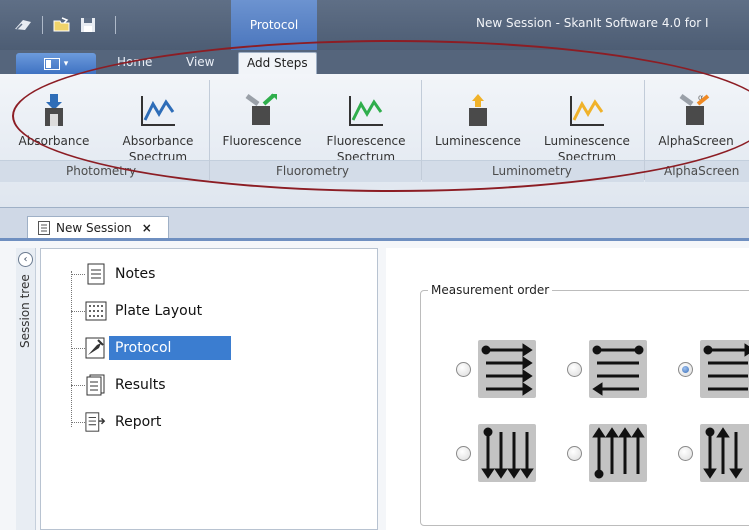 The width and height of the screenshot is (749, 530). I want to click on rows-left-right-icon, so click(507, 369).